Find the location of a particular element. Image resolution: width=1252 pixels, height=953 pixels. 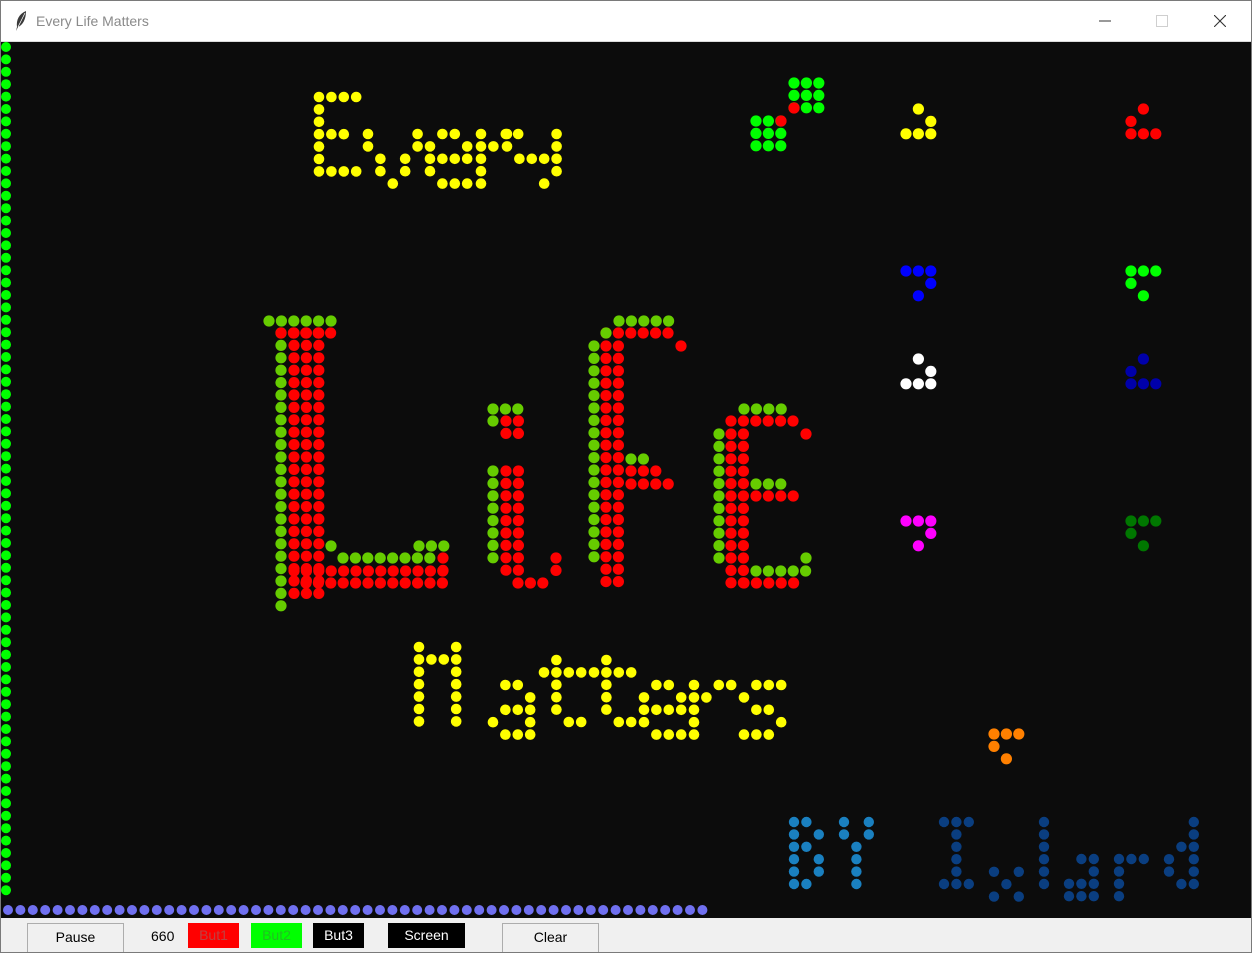

close-button is located at coordinates (1220, 21).